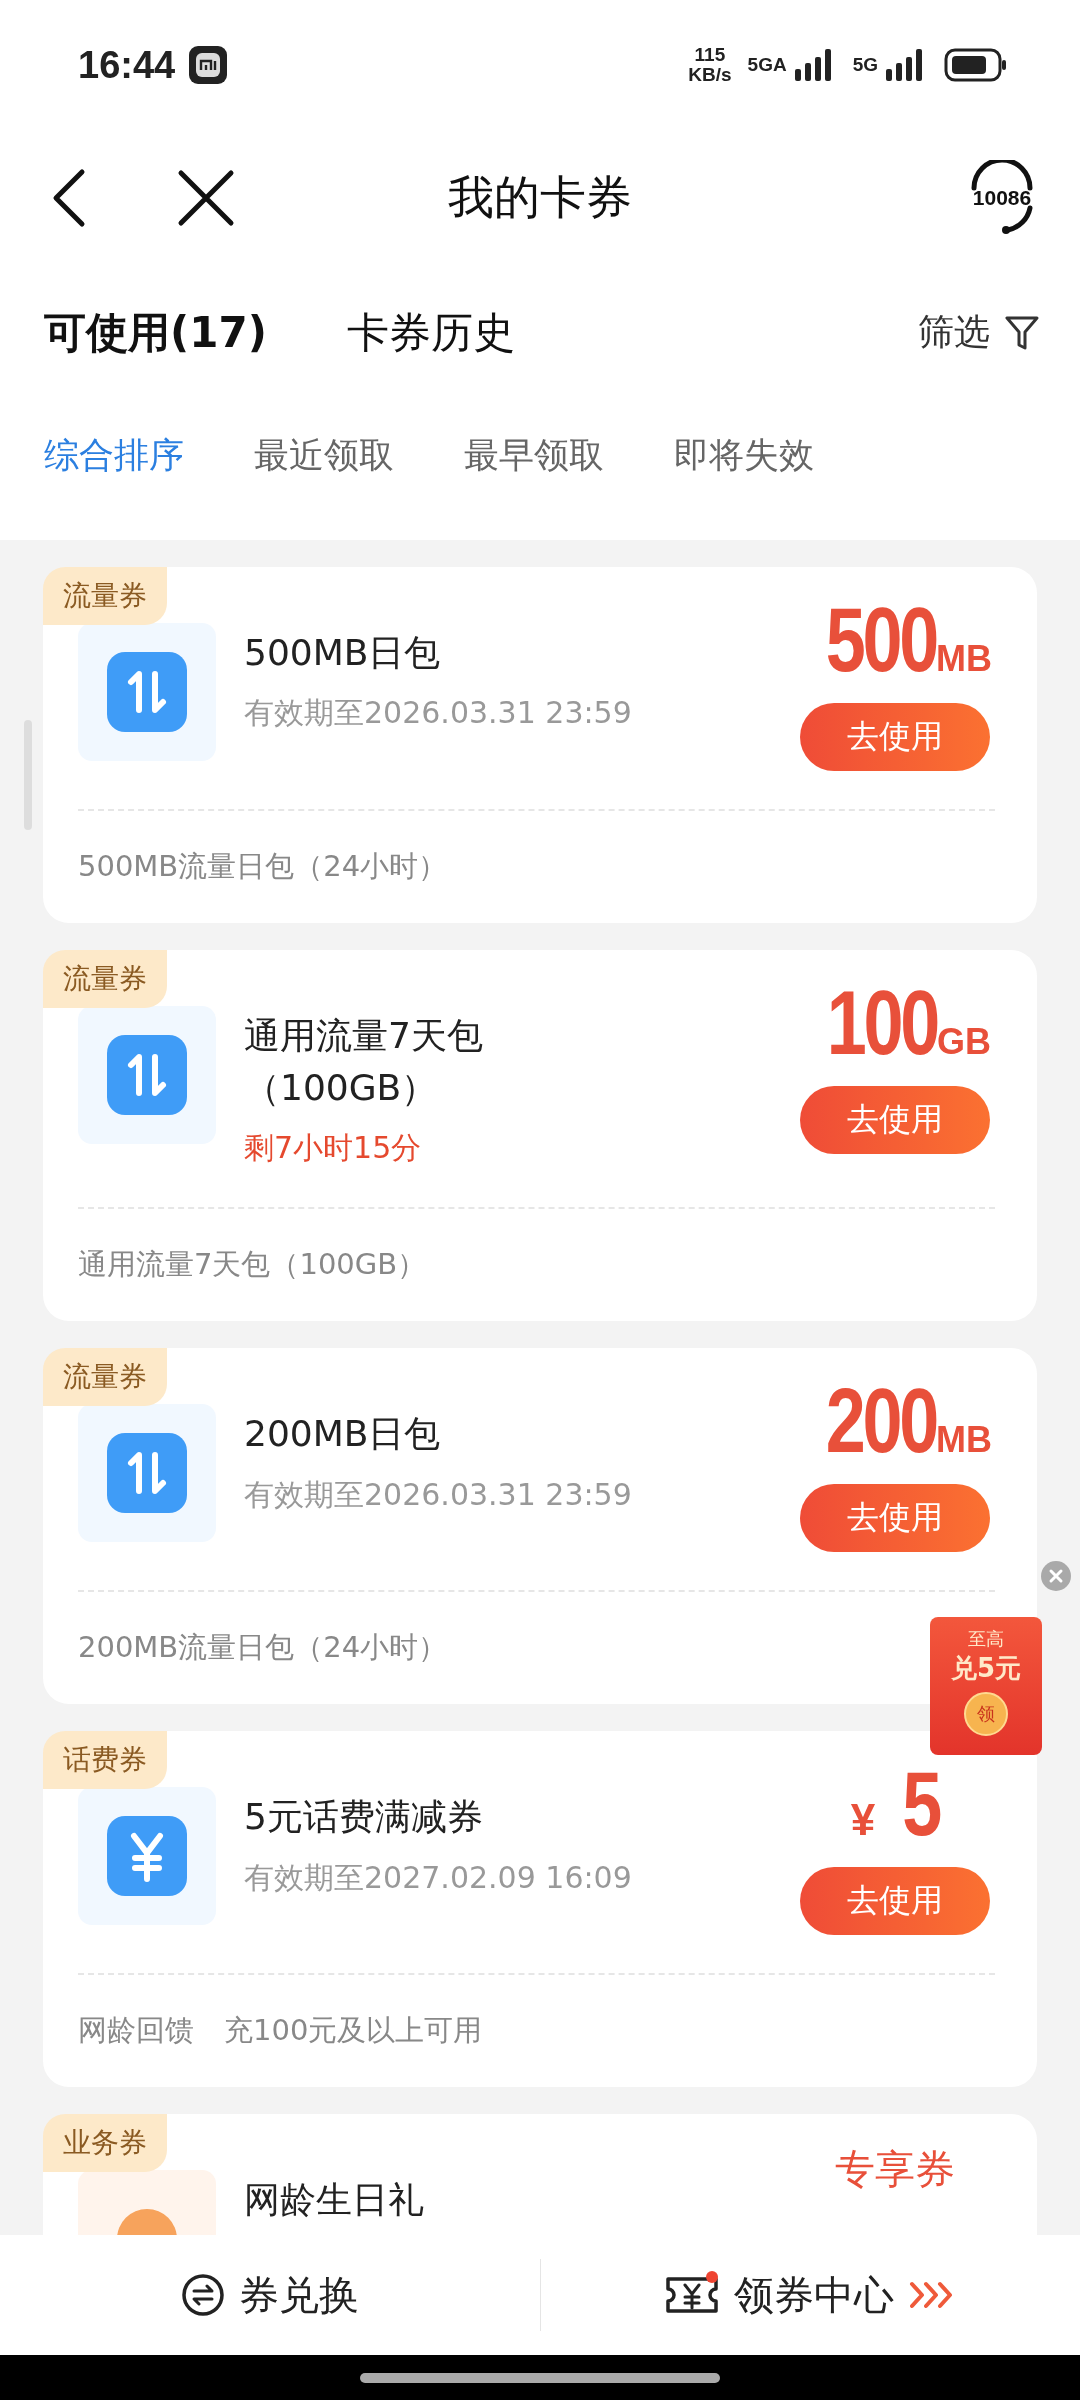  I want to click on coupon-tag: 业务券, so click(105, 2143).